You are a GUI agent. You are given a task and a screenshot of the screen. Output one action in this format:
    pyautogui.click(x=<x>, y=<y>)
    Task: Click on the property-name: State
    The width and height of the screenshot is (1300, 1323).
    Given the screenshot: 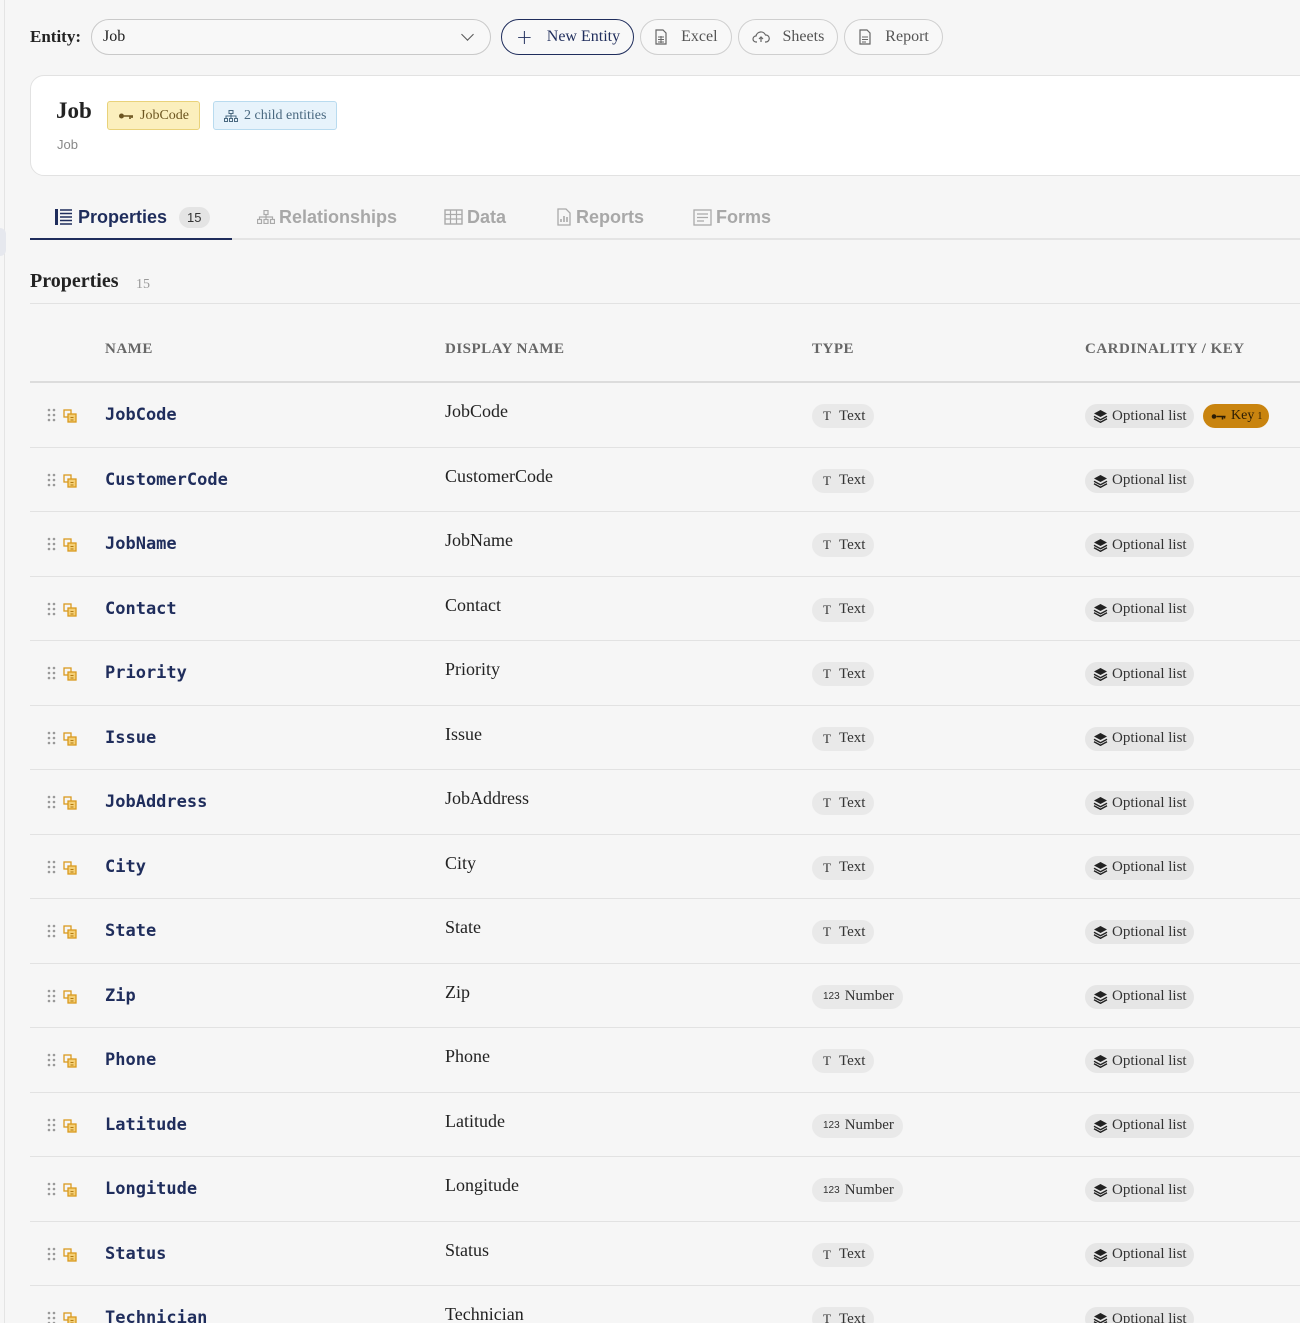 What is the action you would take?
    pyautogui.click(x=130, y=931)
    